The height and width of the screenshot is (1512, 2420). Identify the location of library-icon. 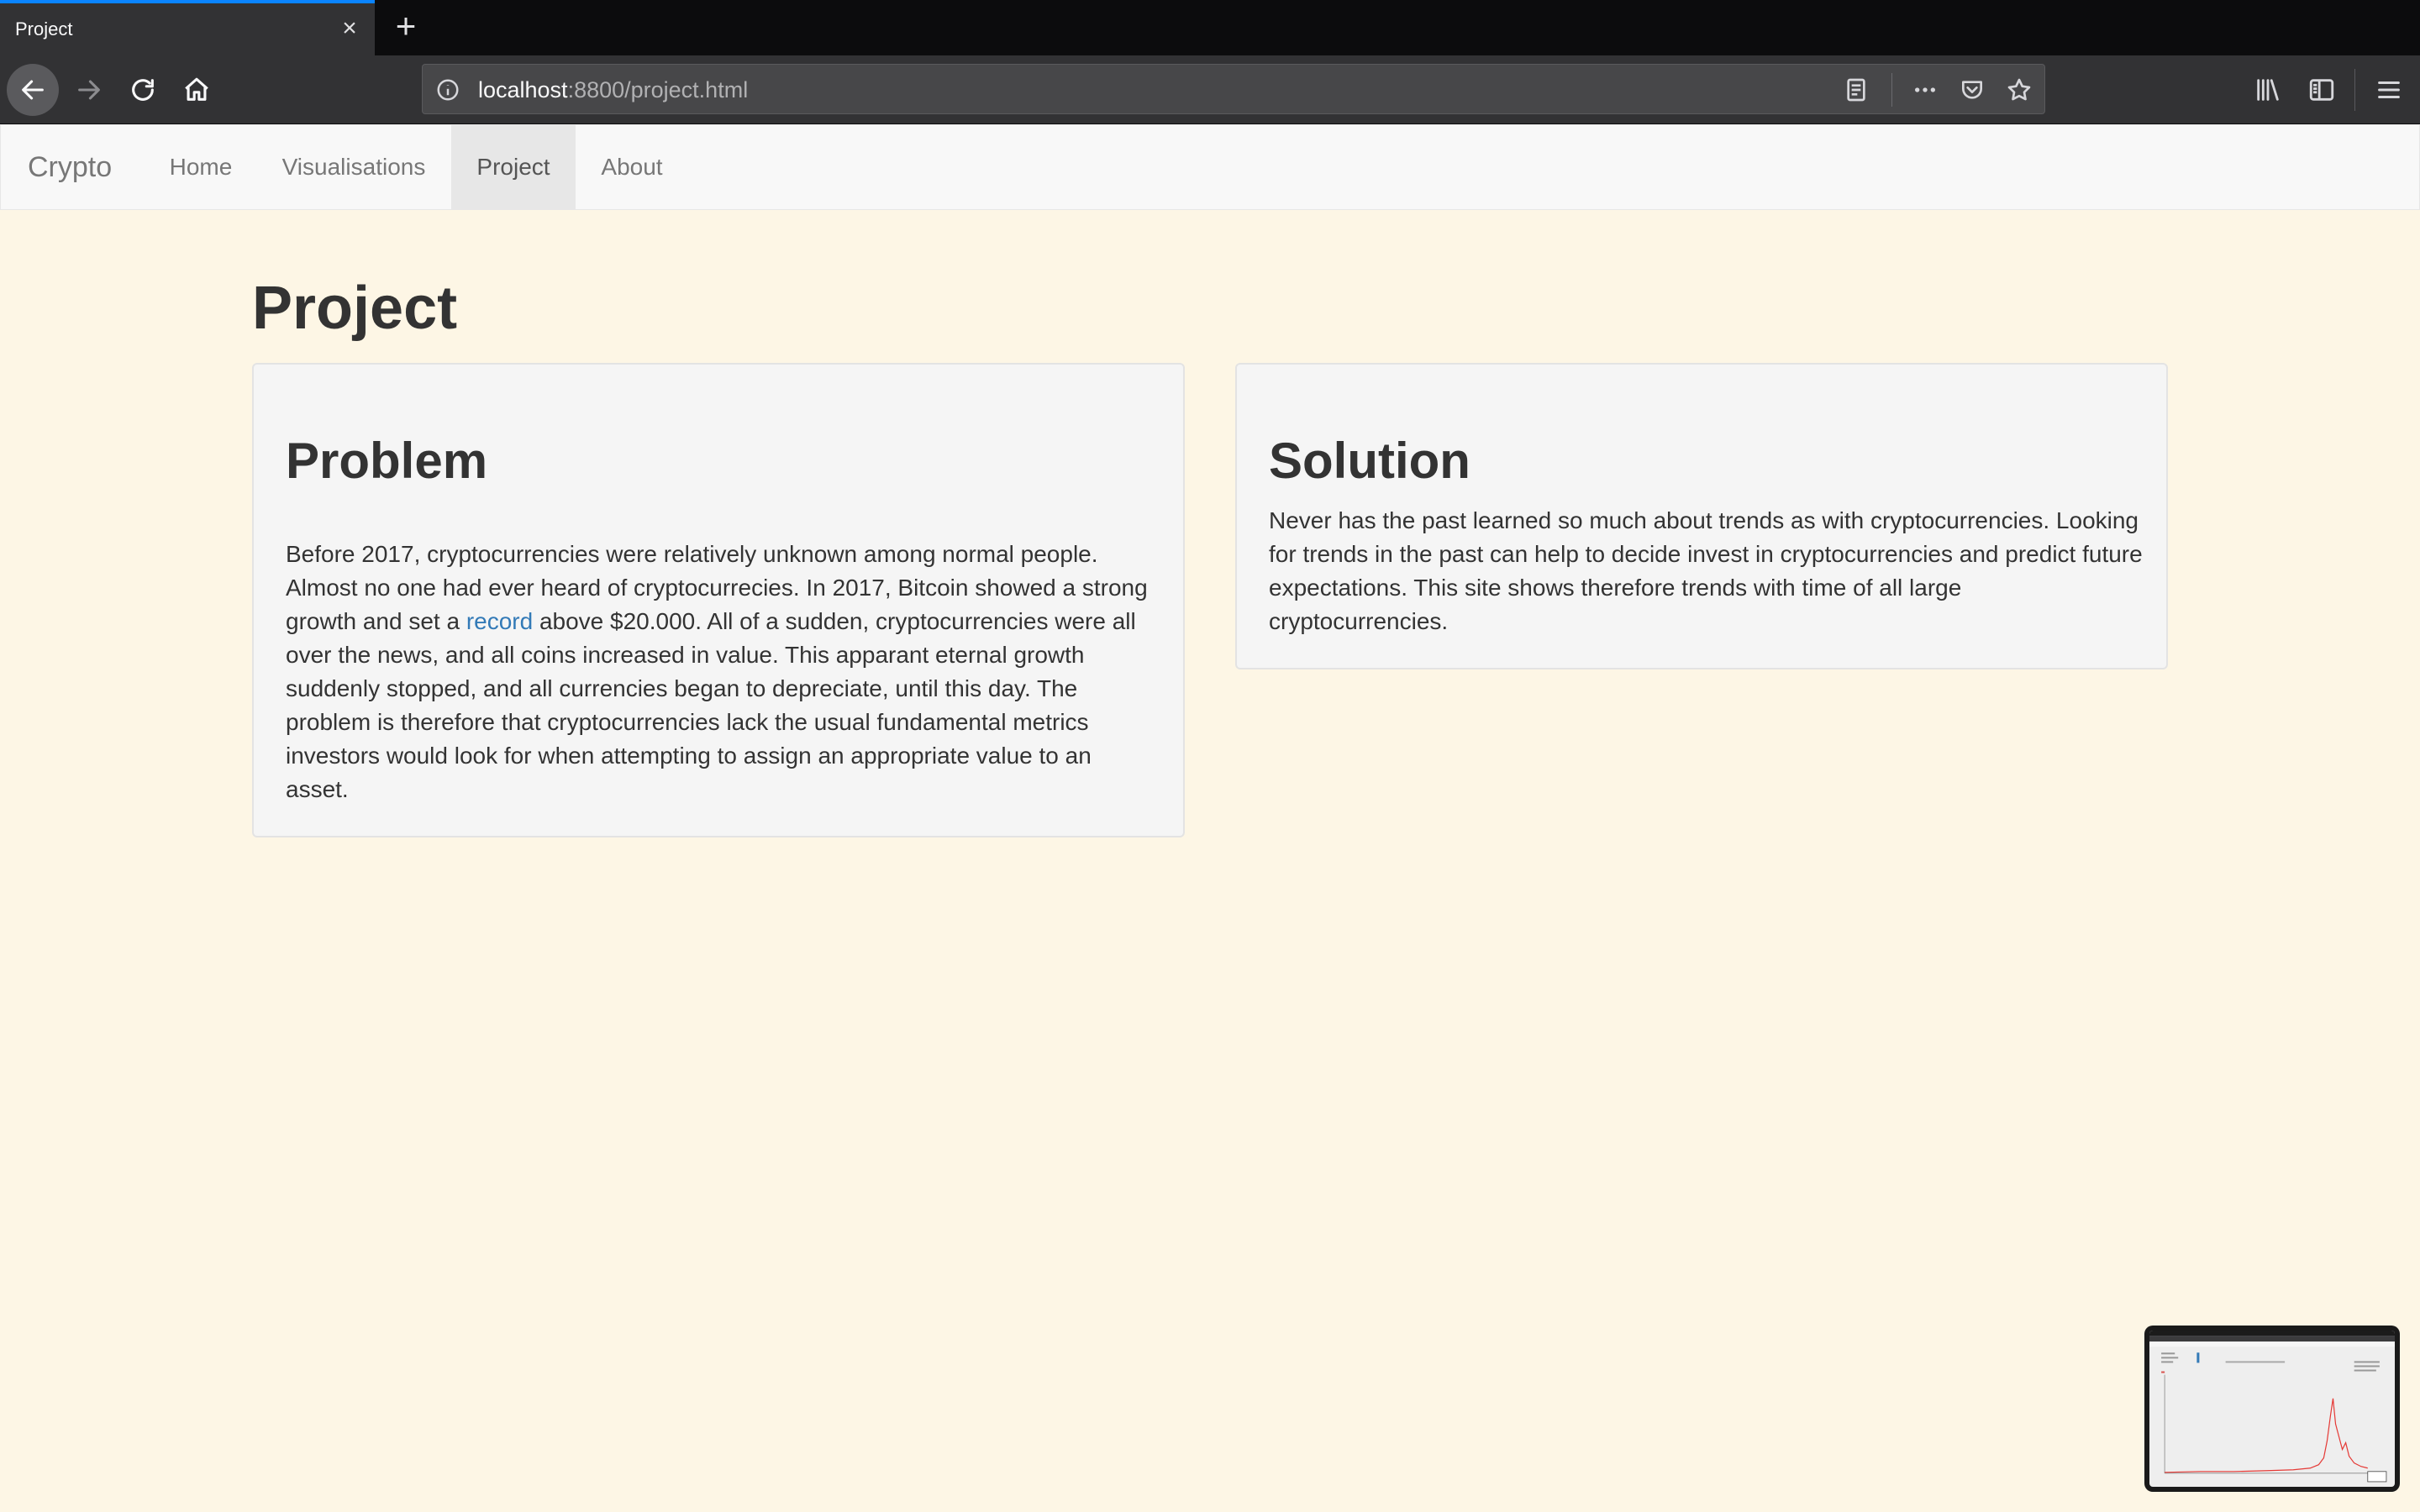
(2268, 90).